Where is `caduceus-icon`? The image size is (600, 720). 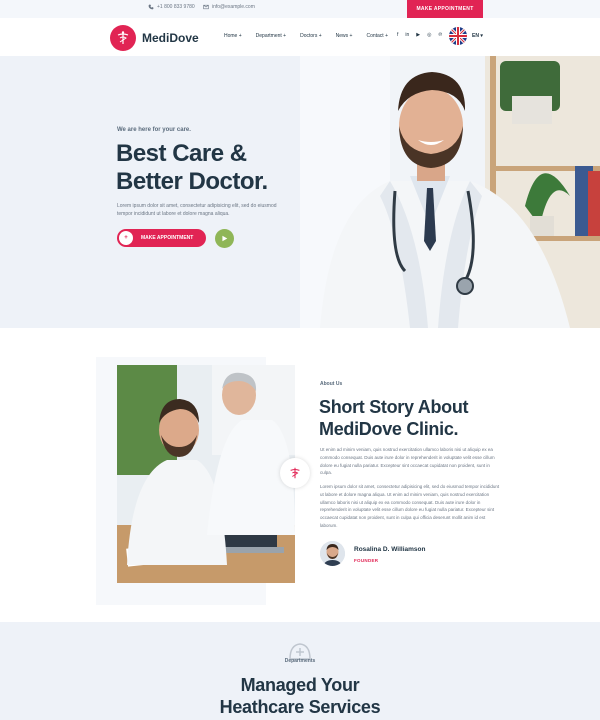
caduceus-icon is located at coordinates (123, 38).